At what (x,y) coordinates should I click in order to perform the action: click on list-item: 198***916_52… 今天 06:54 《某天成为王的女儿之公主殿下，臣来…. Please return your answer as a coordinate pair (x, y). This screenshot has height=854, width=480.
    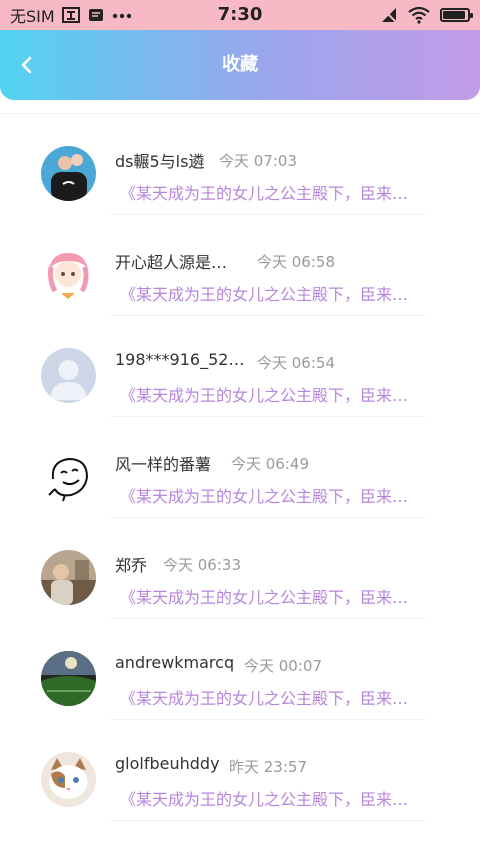
    Looking at the image, I should click on (240, 366).